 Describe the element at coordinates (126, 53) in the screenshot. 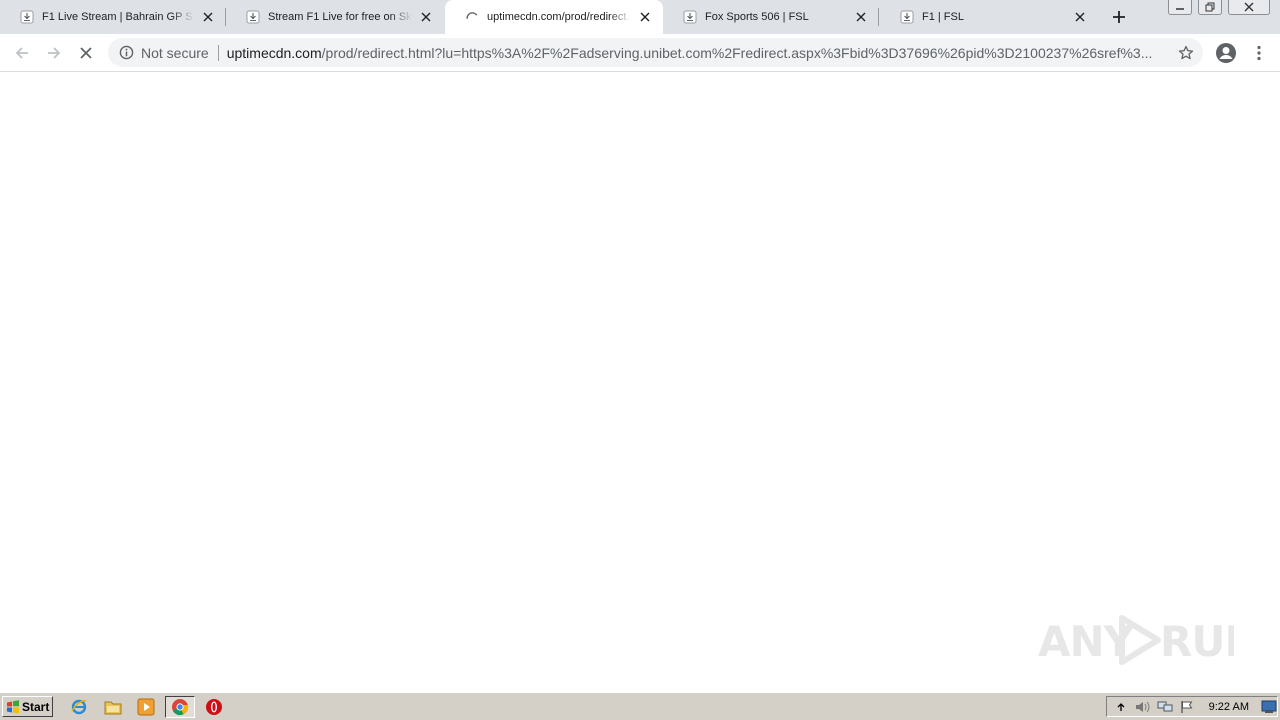

I see `info-icon` at that location.